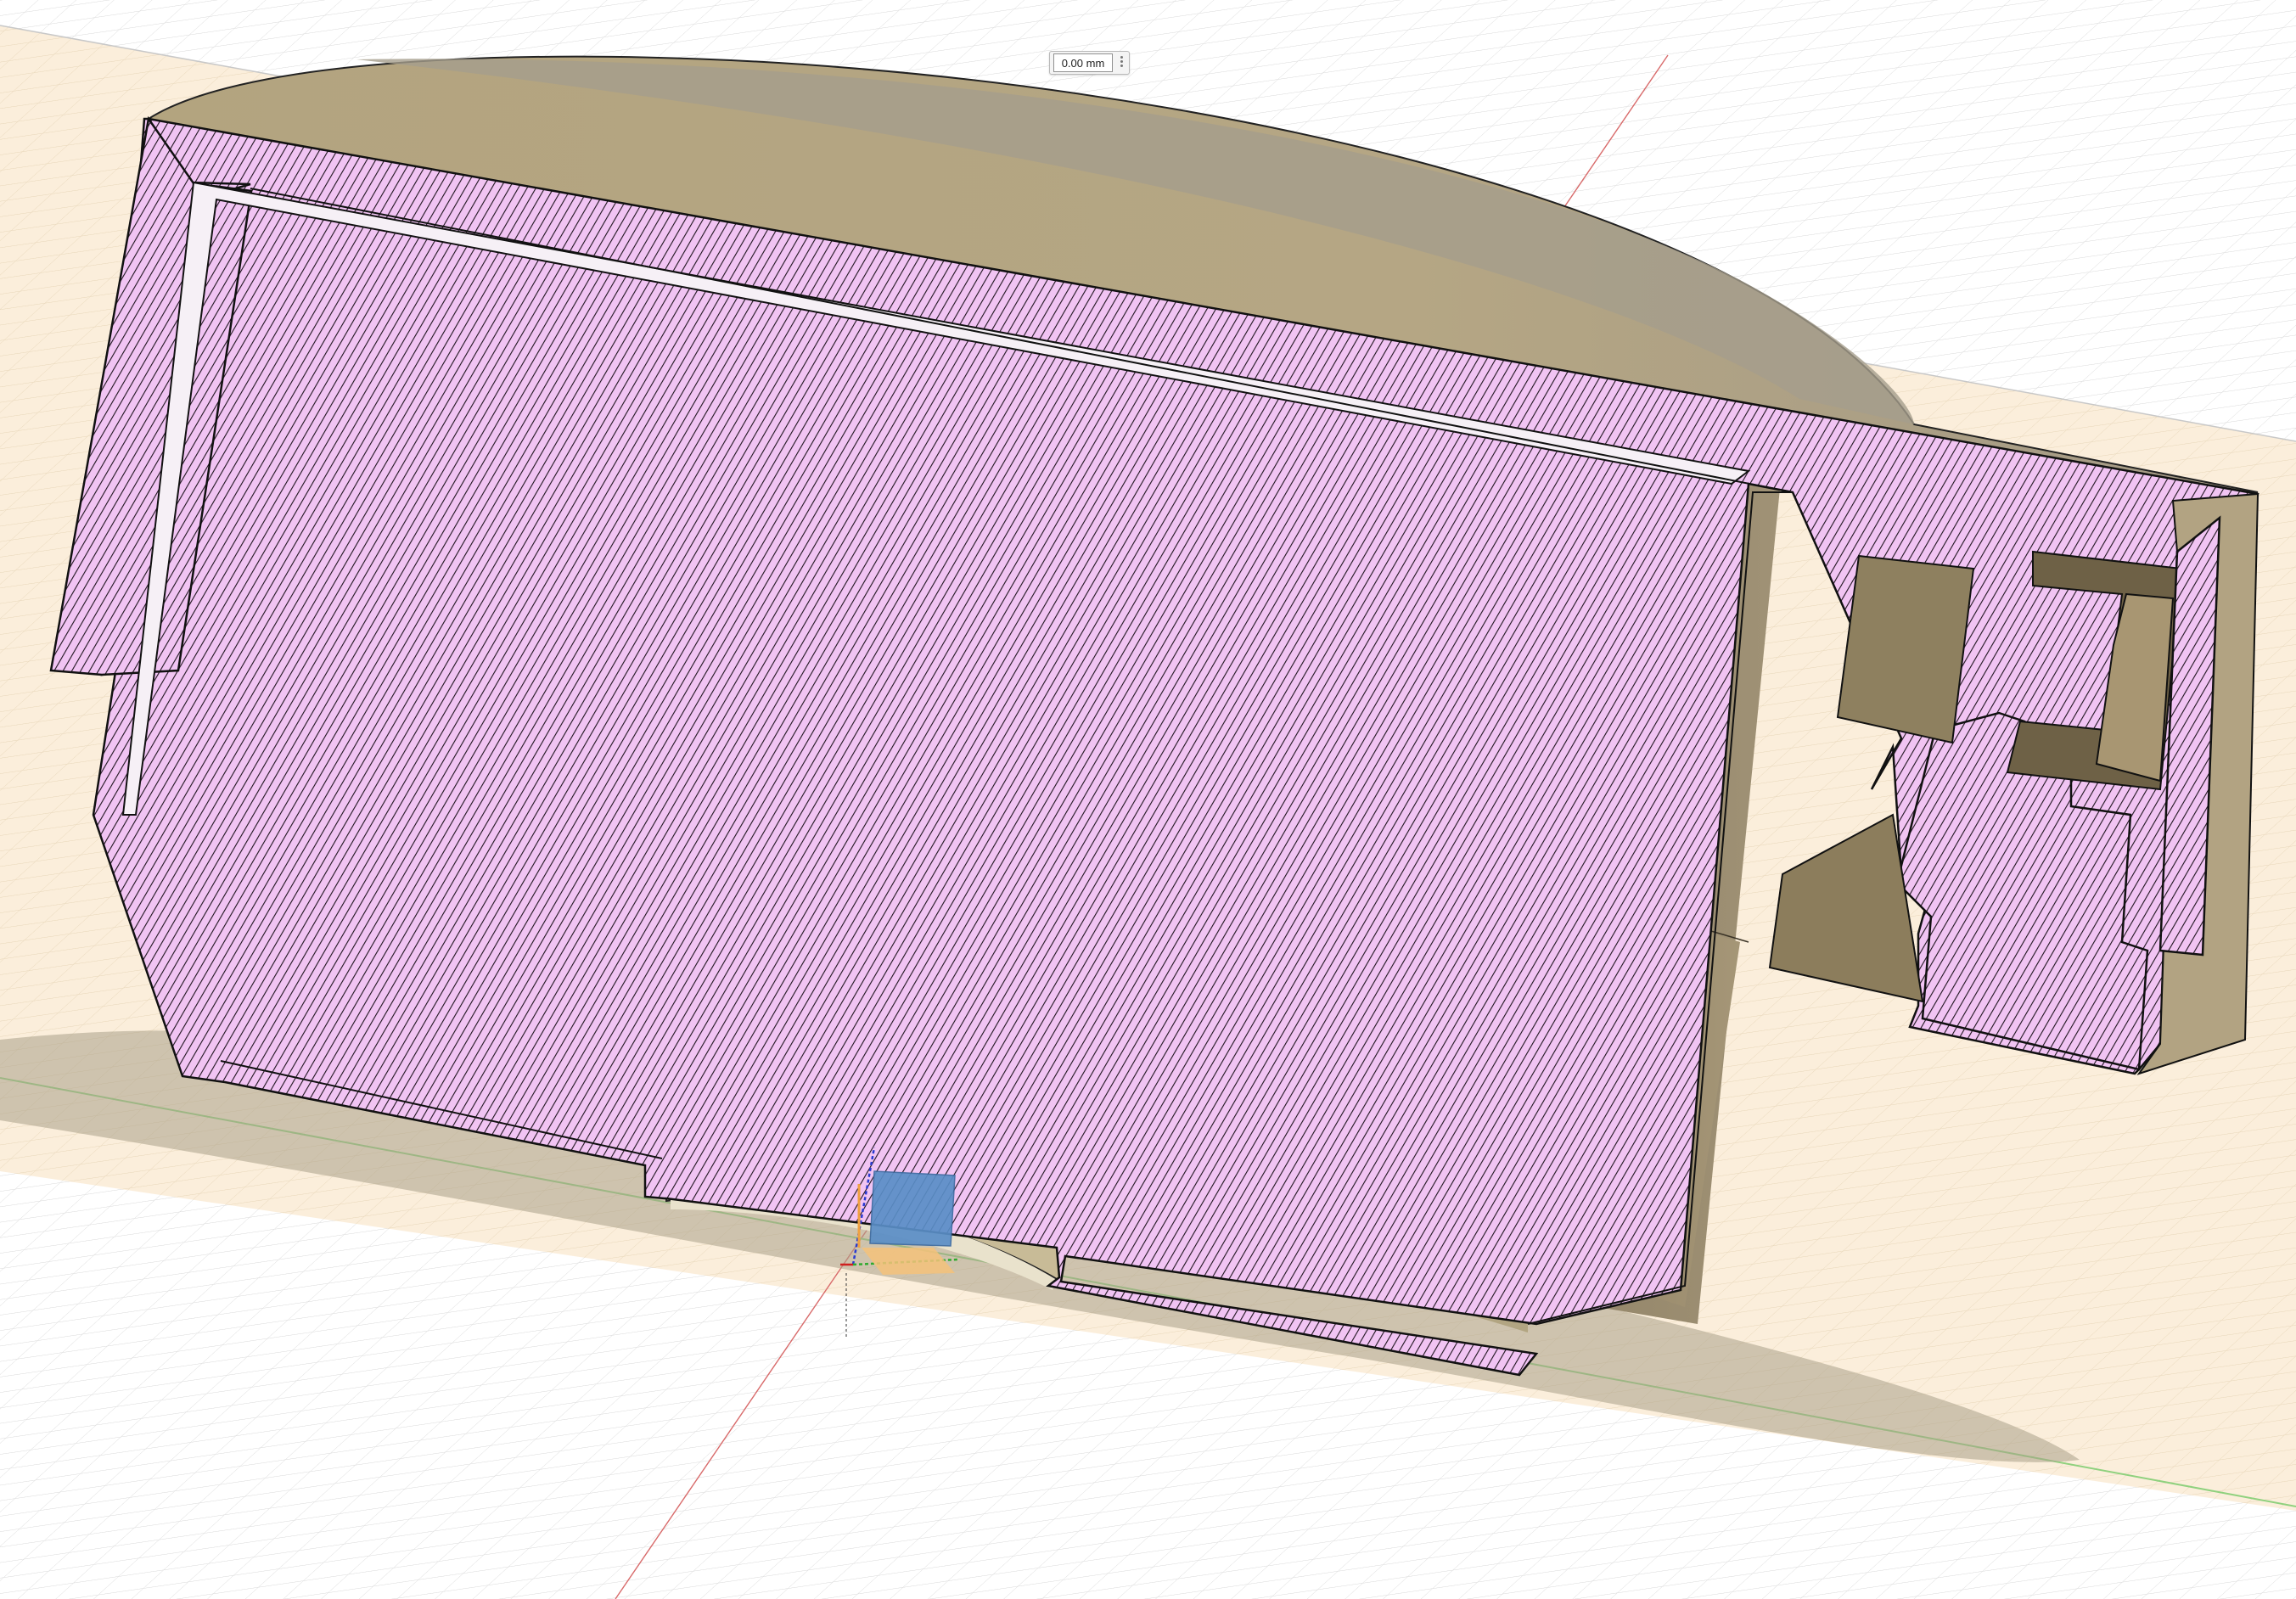  What do you see at coordinates (1121, 62) in the screenshot?
I see `more-vertical-icon` at bounding box center [1121, 62].